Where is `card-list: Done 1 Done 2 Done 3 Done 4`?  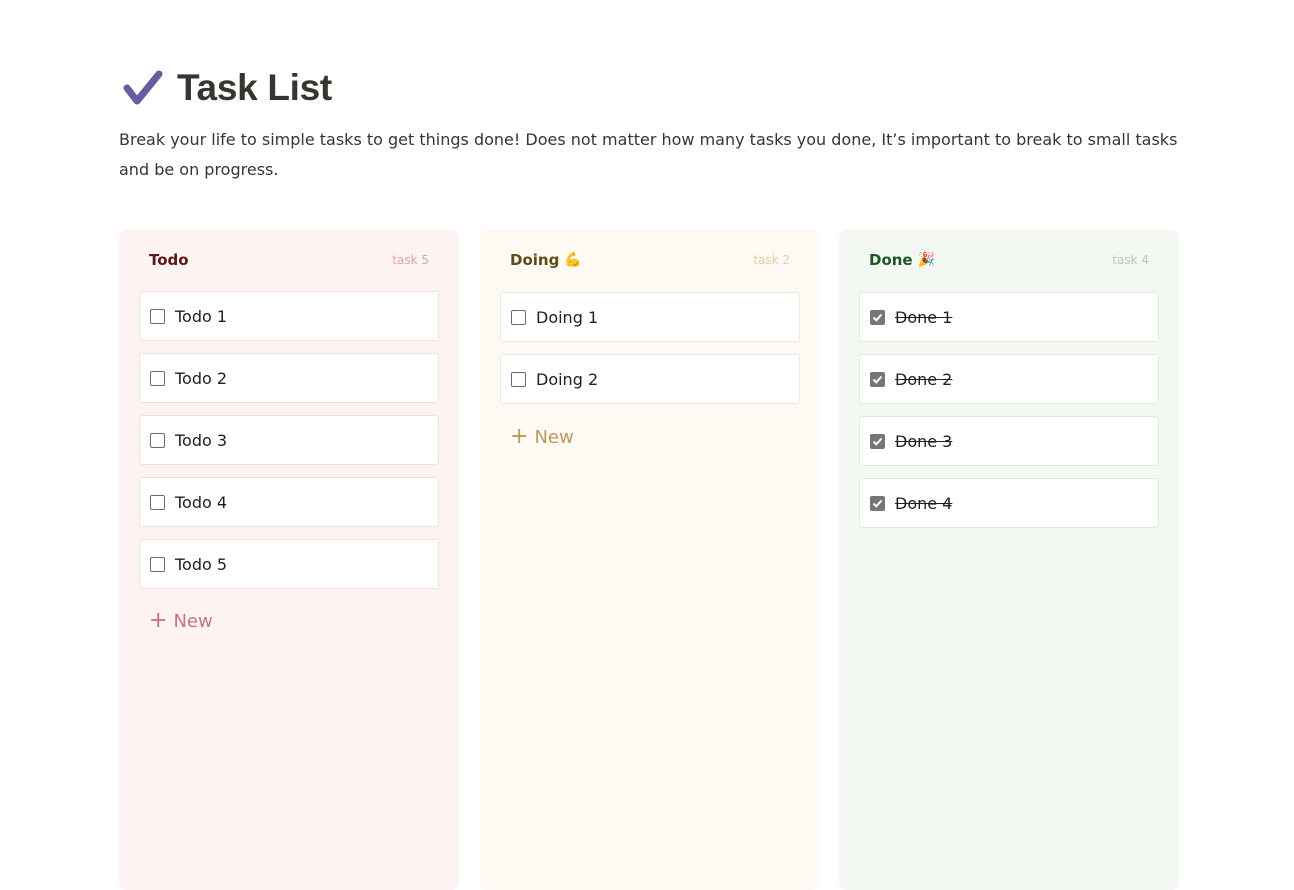
card-list: Done 1 Done 2 Done 3 Done 4 is located at coordinates (1009, 416).